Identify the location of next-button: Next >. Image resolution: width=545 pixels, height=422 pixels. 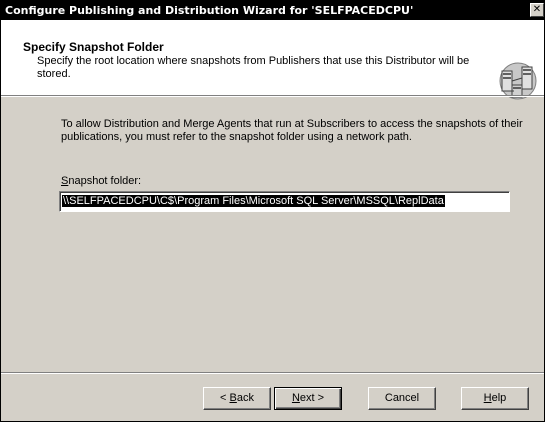
(308, 398).